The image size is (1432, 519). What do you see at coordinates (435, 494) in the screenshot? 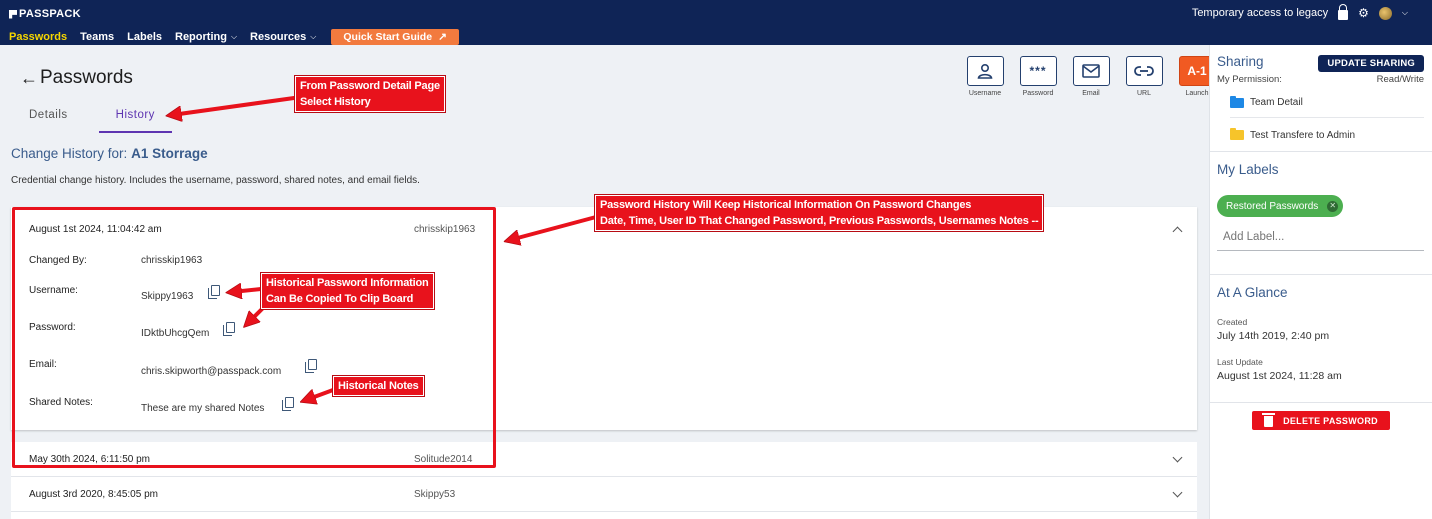
I see `history-user: Skippy53` at bounding box center [435, 494].